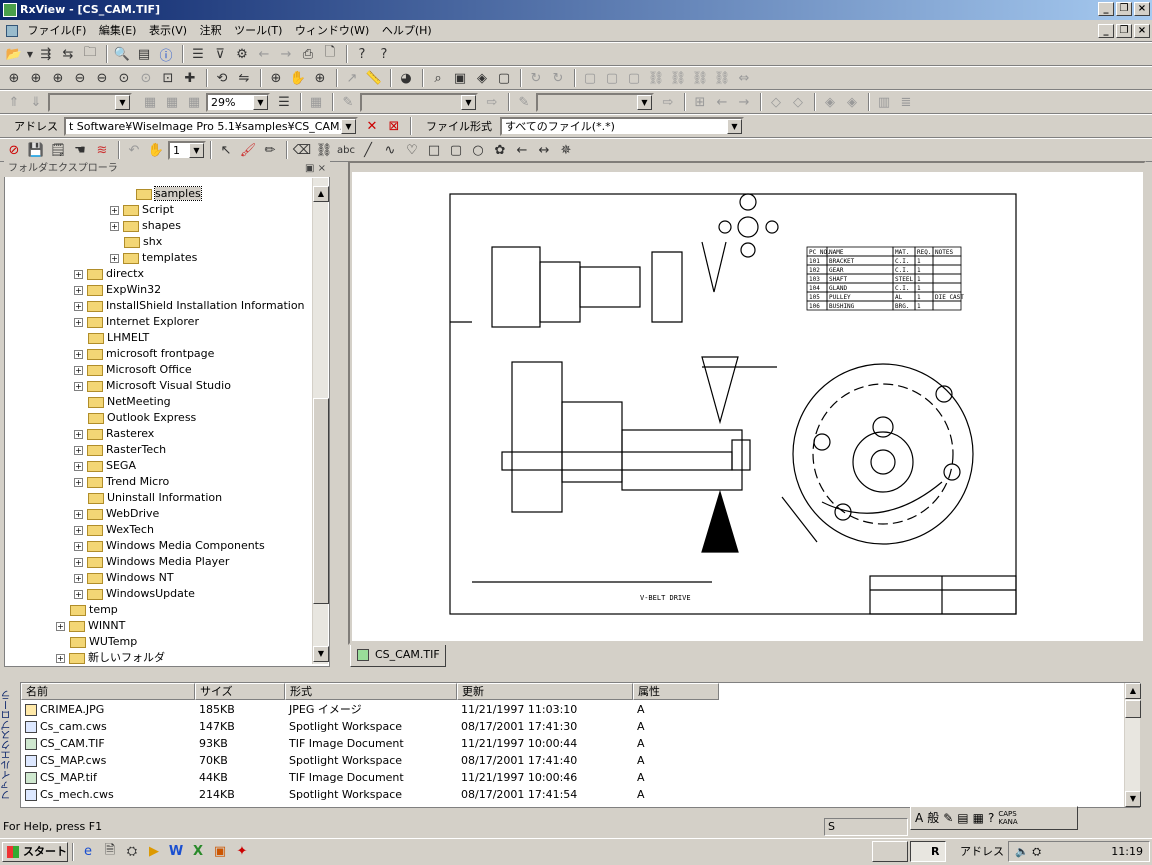 The width and height of the screenshot is (1152, 865). I want to click on up-icon: ⇑, so click(14, 102).